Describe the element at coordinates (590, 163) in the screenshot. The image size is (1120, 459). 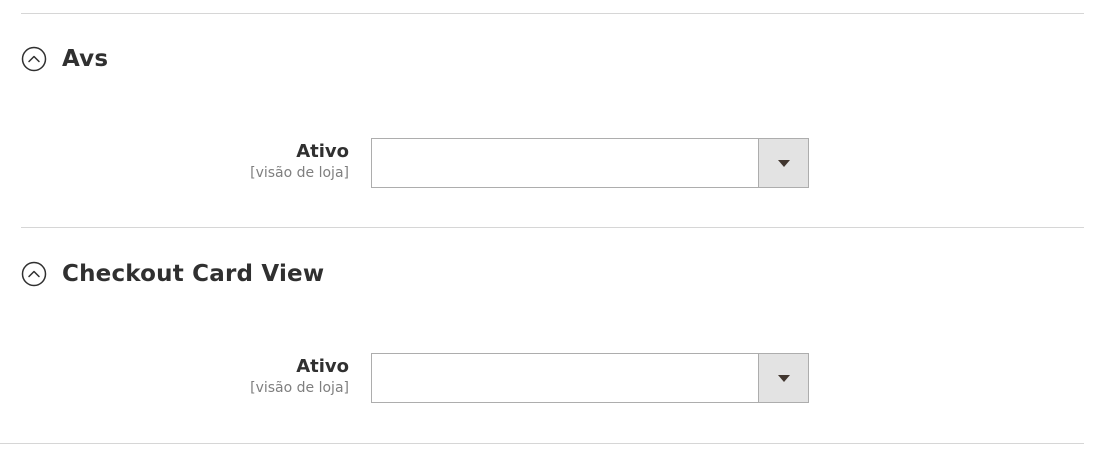
I see `avs-ativo-select` at that location.